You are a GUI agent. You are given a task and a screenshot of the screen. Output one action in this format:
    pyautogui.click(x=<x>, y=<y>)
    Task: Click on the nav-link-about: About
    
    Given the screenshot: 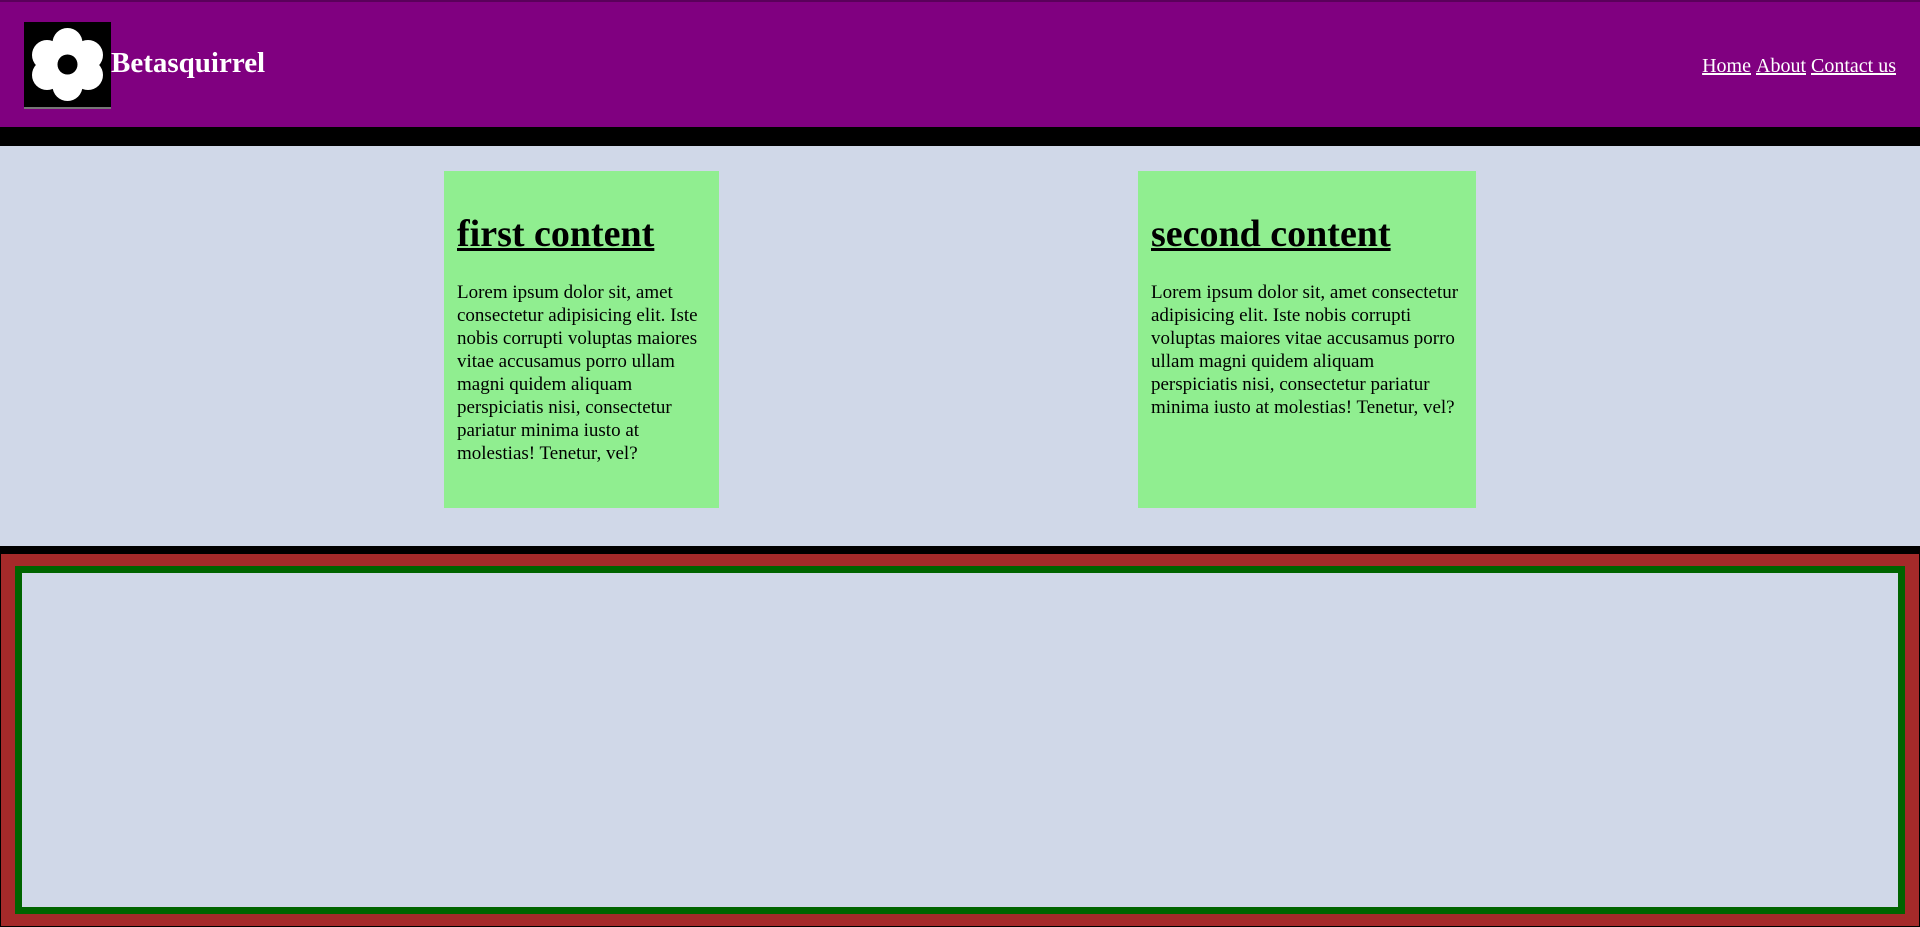 What is the action you would take?
    pyautogui.click(x=1781, y=66)
    